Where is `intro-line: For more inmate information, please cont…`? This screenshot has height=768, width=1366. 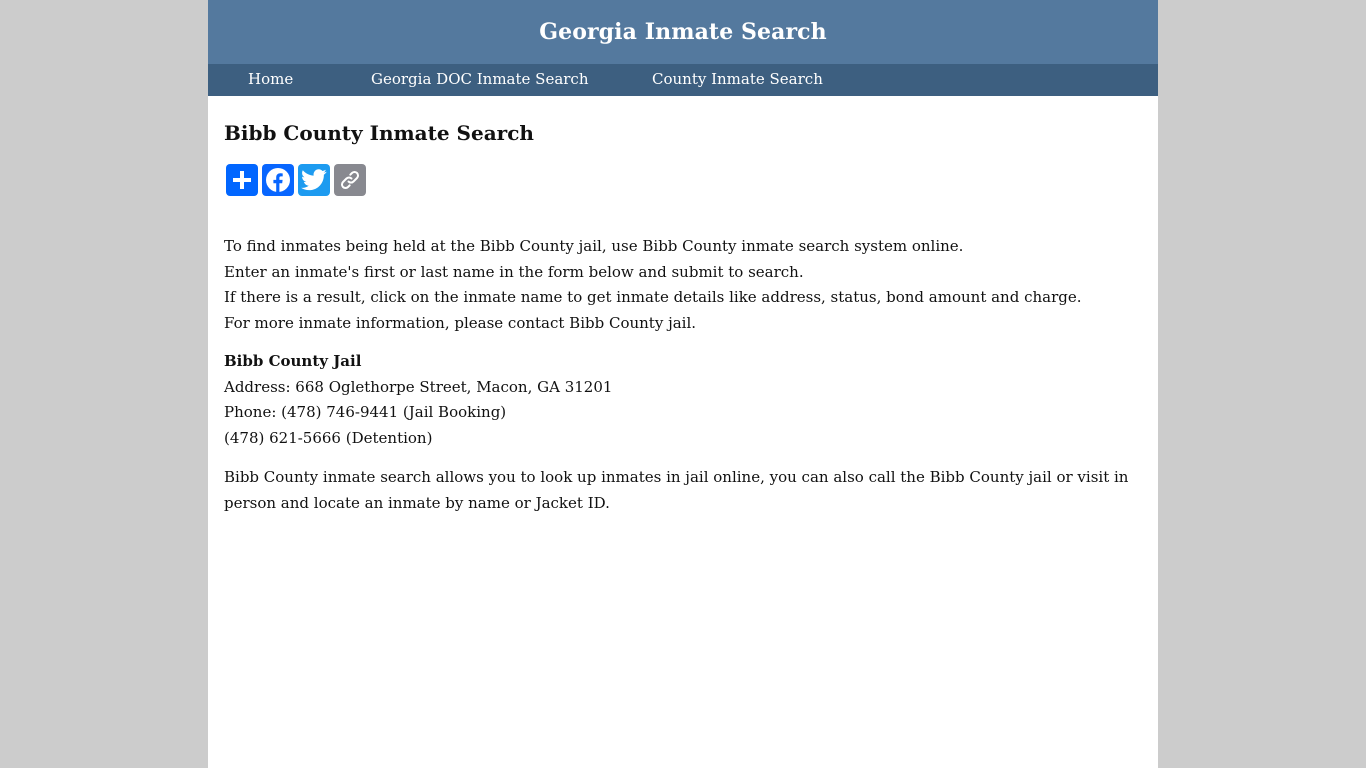
intro-line: For more inmate information, please cont… is located at coordinates (460, 322).